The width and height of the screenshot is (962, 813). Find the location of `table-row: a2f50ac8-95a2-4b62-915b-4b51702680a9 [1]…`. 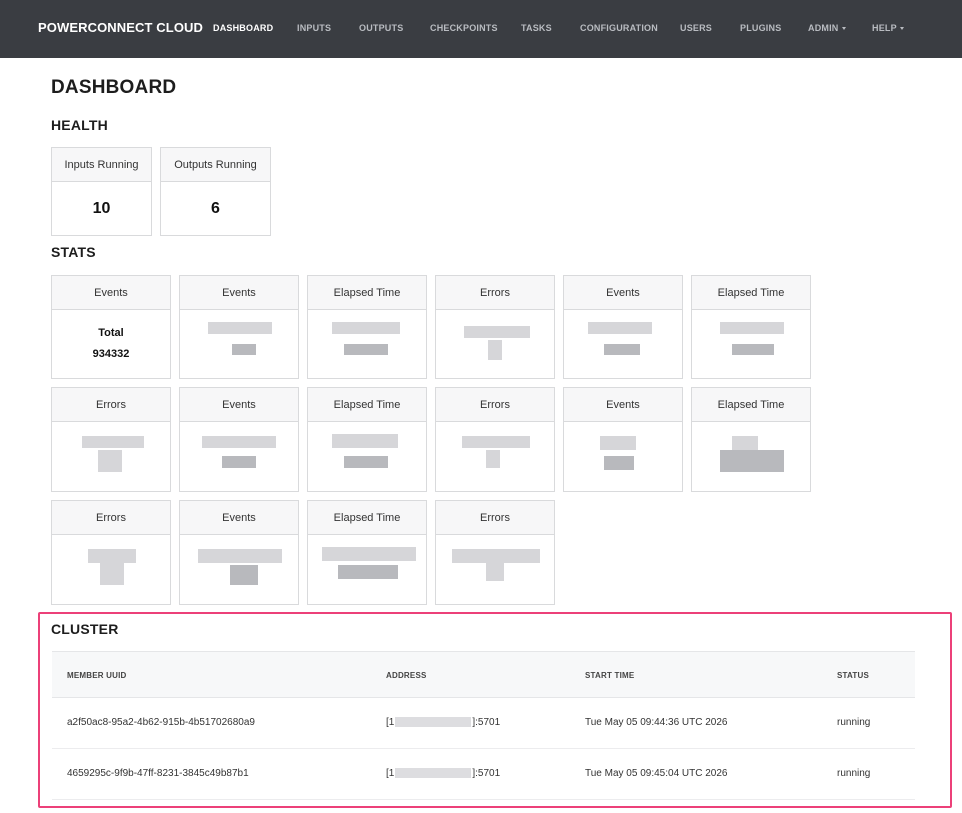

table-row: a2f50ac8-95a2-4b62-915b-4b51702680a9 [1]… is located at coordinates (483, 723).